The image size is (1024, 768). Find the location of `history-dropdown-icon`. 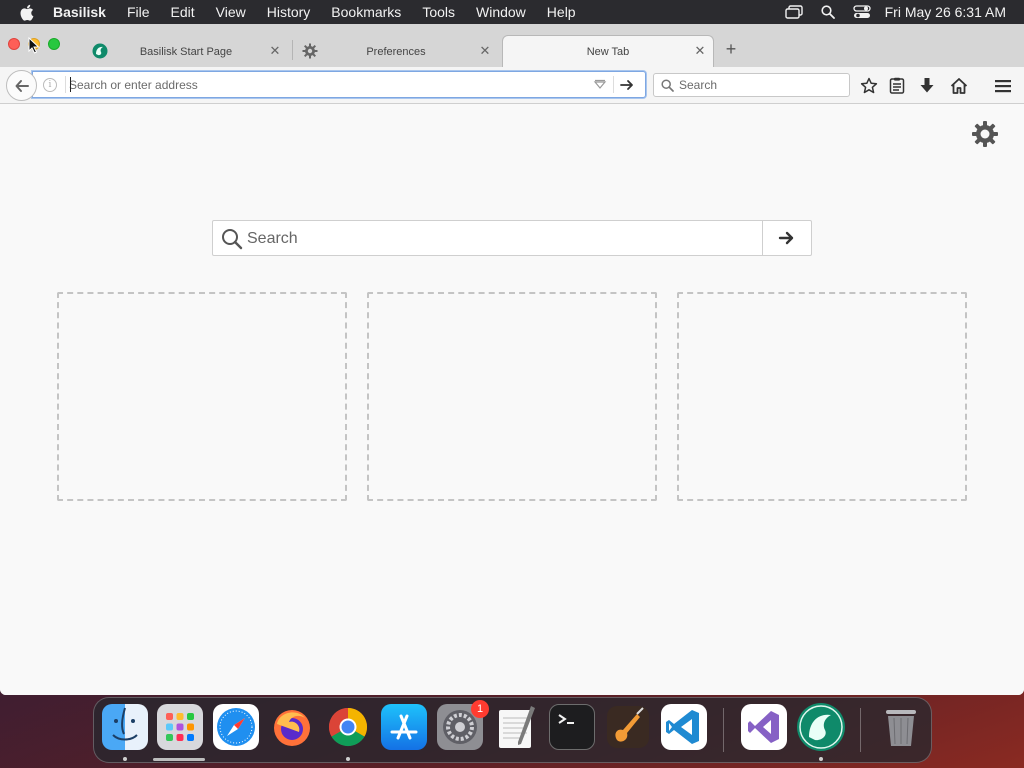

history-dropdown-icon is located at coordinates (600, 85).